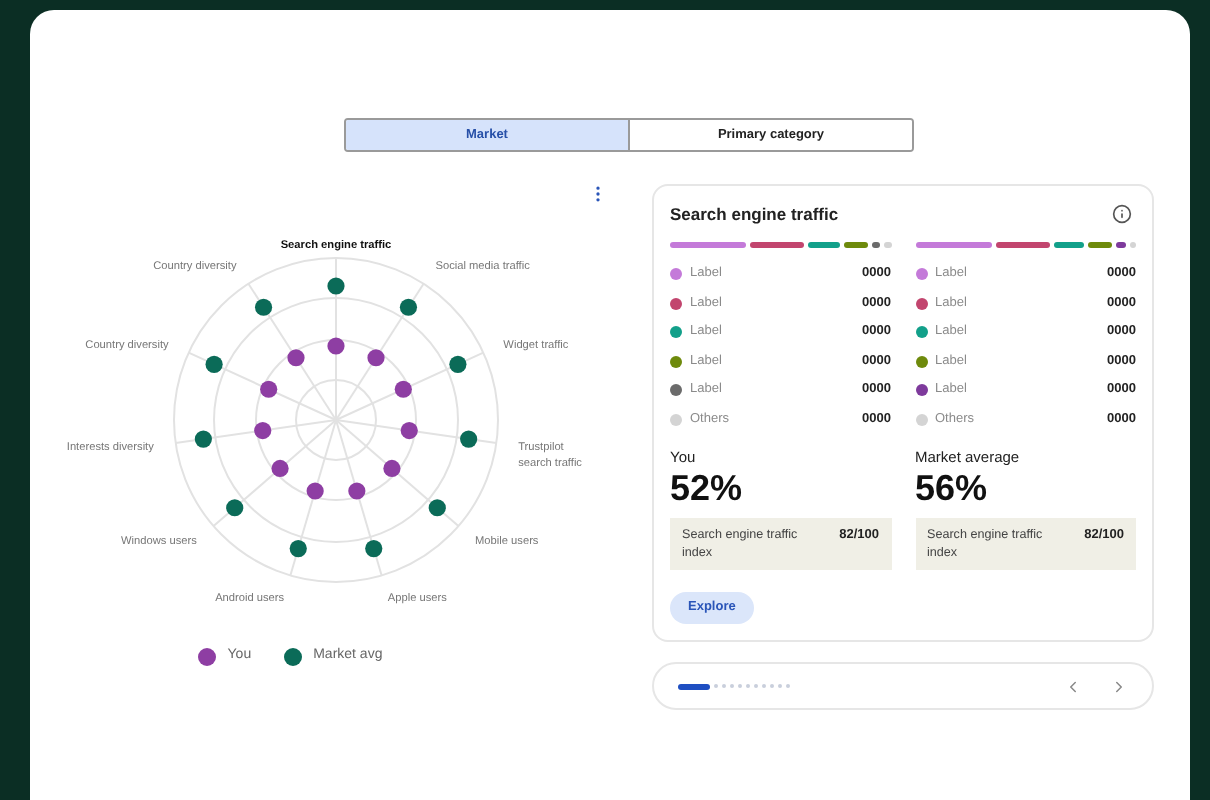 The image size is (1210, 800). What do you see at coordinates (952, 488) in the screenshot?
I see `percent-value: 56%` at bounding box center [952, 488].